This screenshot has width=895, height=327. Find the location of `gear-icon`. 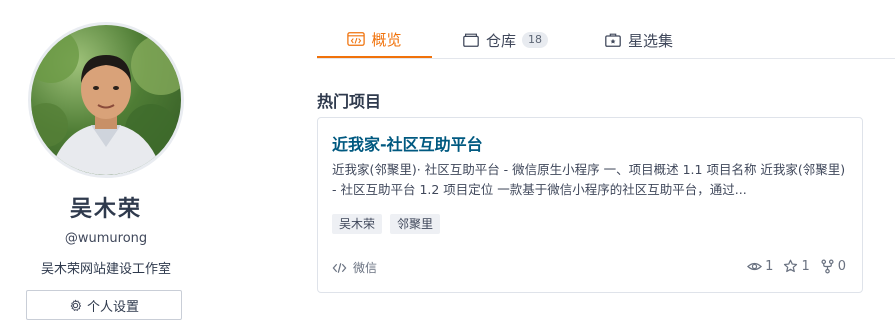

gear-icon is located at coordinates (76, 305).